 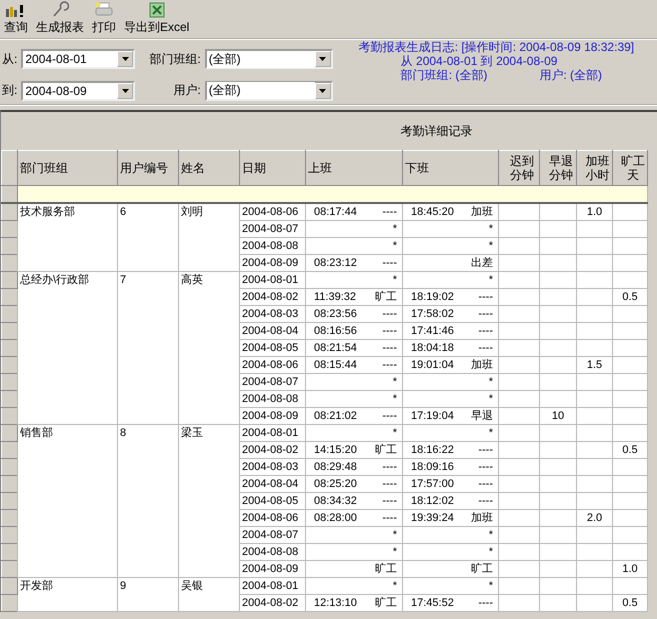 What do you see at coordinates (78, 59) in the screenshot?
I see `dropdown-field: 2004-08-01` at bounding box center [78, 59].